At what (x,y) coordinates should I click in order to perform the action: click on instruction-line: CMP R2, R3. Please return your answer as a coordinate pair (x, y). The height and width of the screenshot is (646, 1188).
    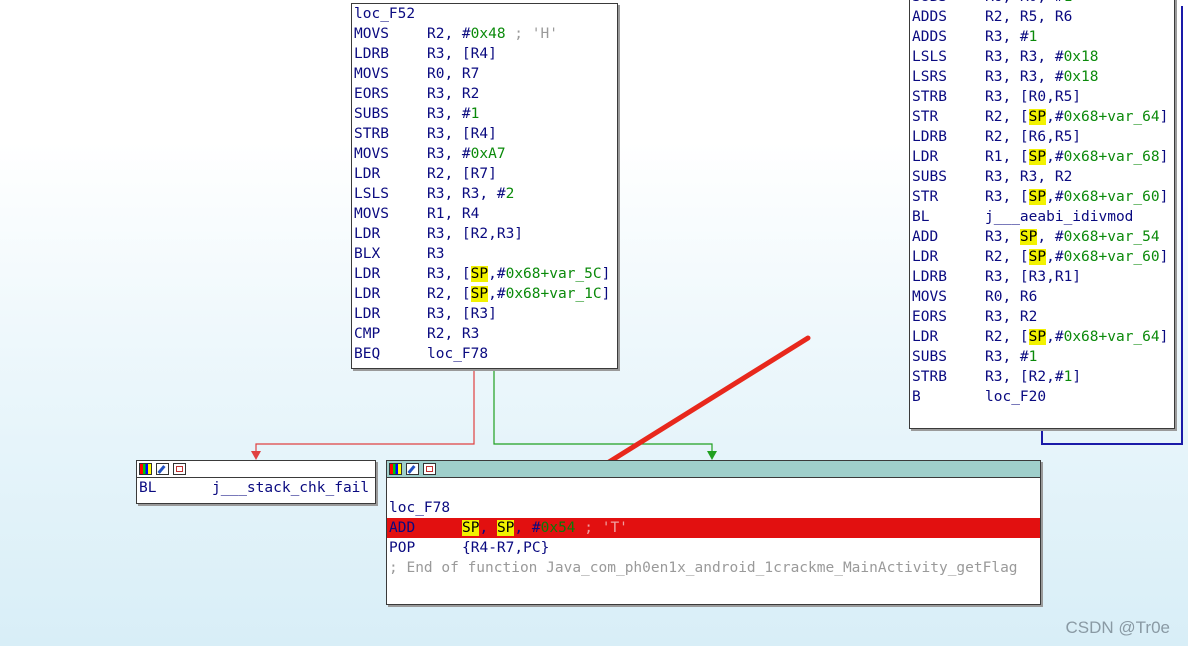
    Looking at the image, I should click on (484, 334).